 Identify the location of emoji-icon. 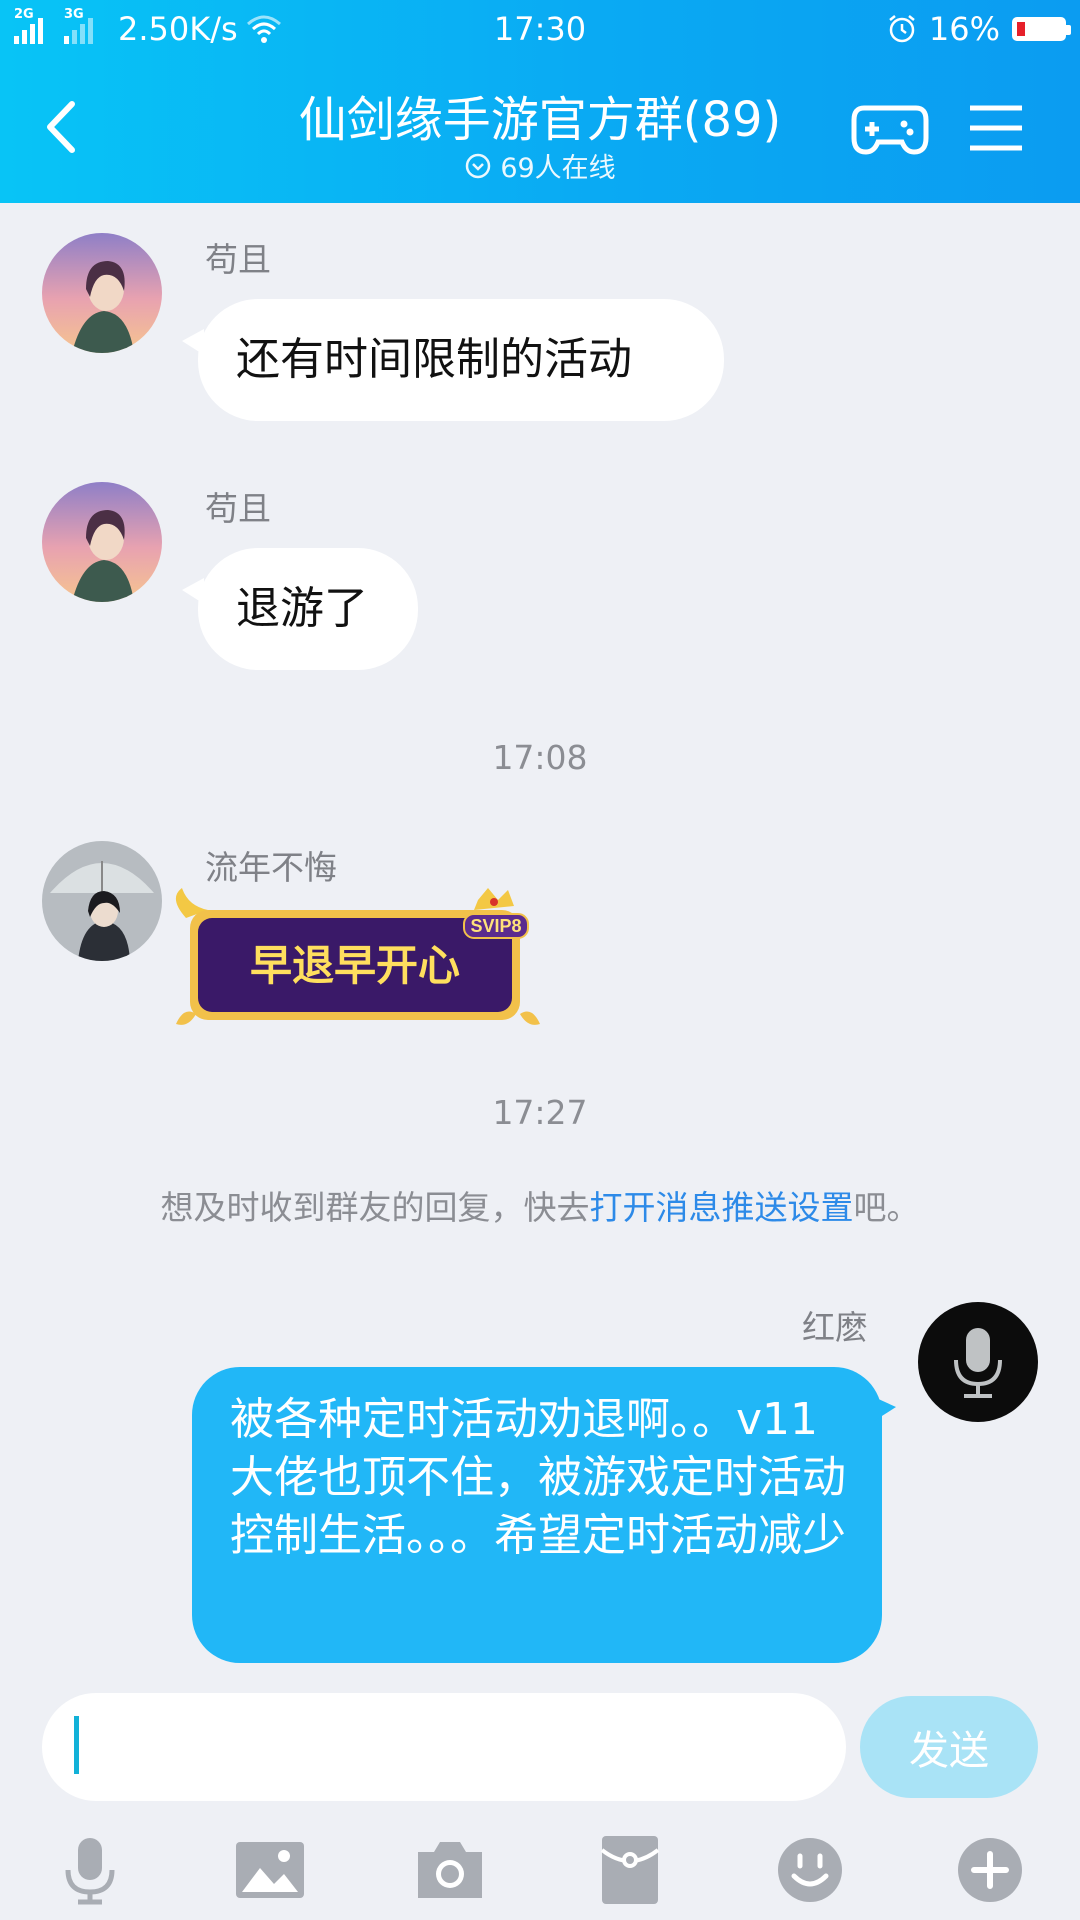
(810, 1870).